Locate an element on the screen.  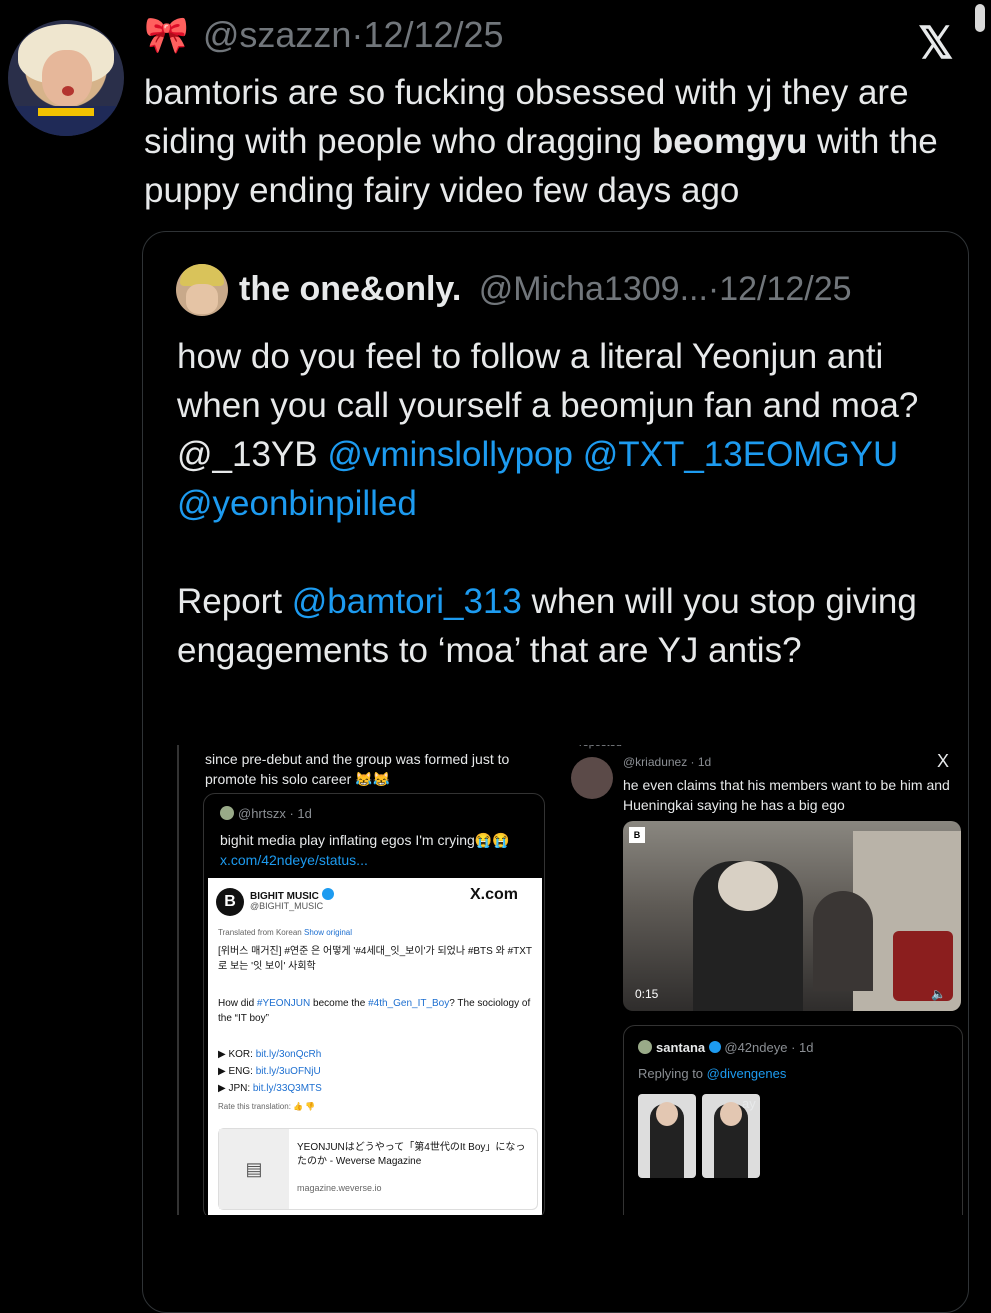
mention-link: @TXT_13EOMGYU is located at coordinates (741, 454).